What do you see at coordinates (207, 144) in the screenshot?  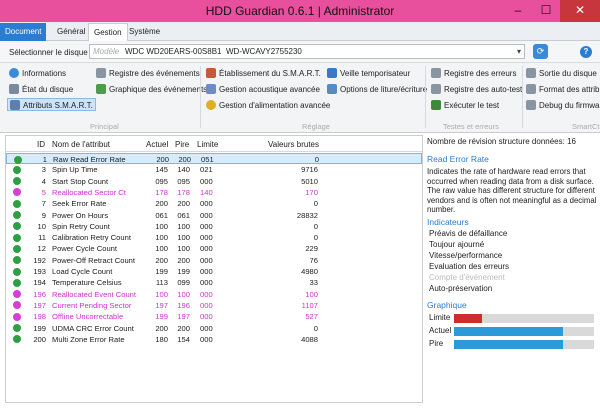 I see `col-limite: Limite` at bounding box center [207, 144].